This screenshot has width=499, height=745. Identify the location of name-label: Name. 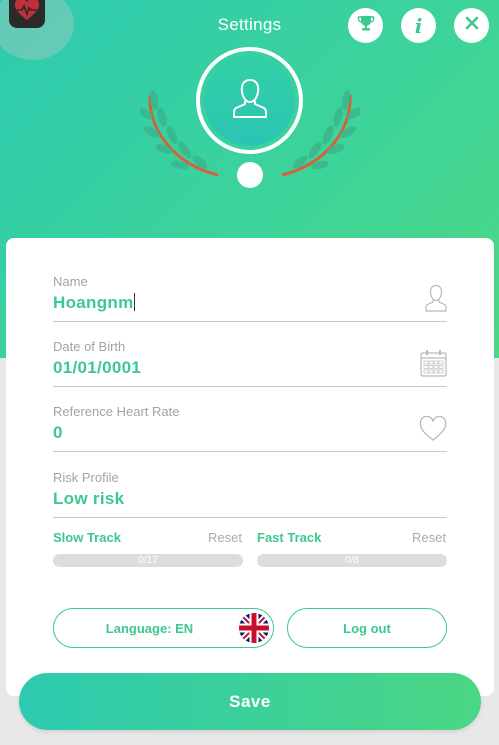
(70, 281).